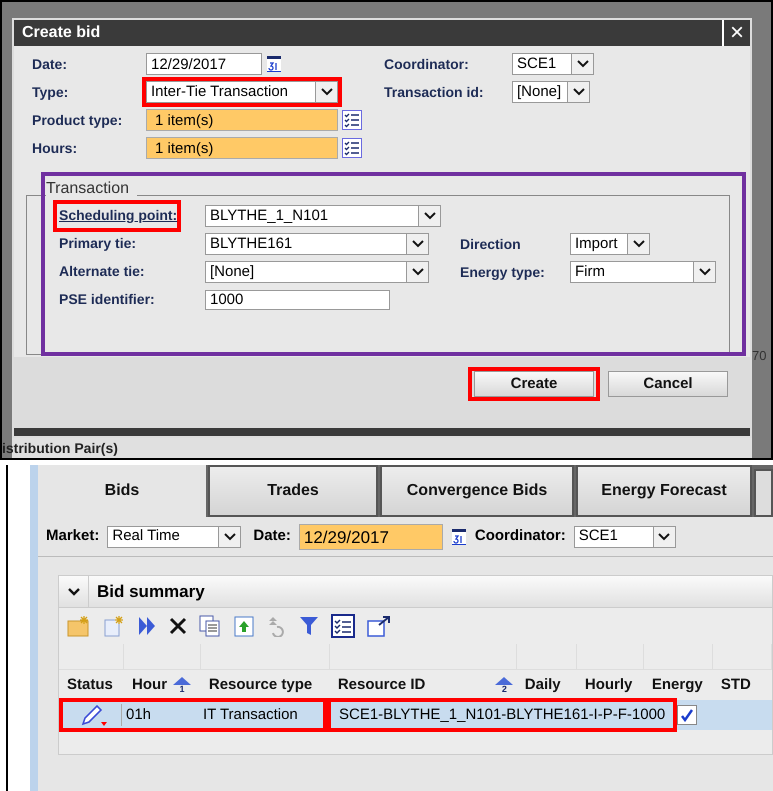  What do you see at coordinates (151, 591) in the screenshot?
I see `panel-title: Bid summary` at bounding box center [151, 591].